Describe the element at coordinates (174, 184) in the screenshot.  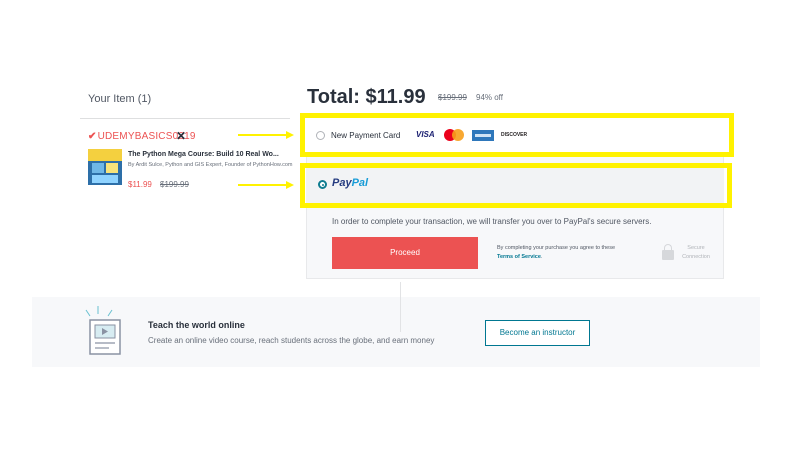
I see `course-original-price: $199.99` at that location.